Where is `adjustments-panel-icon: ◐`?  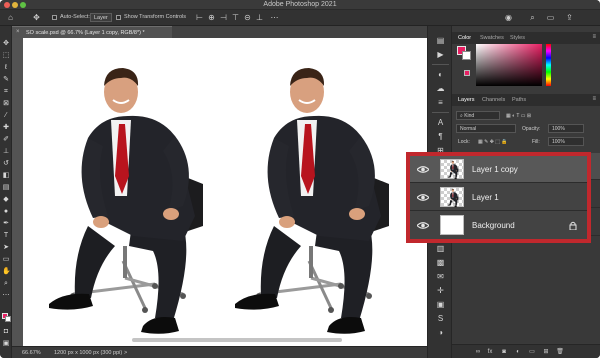 adjustments-panel-icon: ◐ is located at coordinates (440, 75).